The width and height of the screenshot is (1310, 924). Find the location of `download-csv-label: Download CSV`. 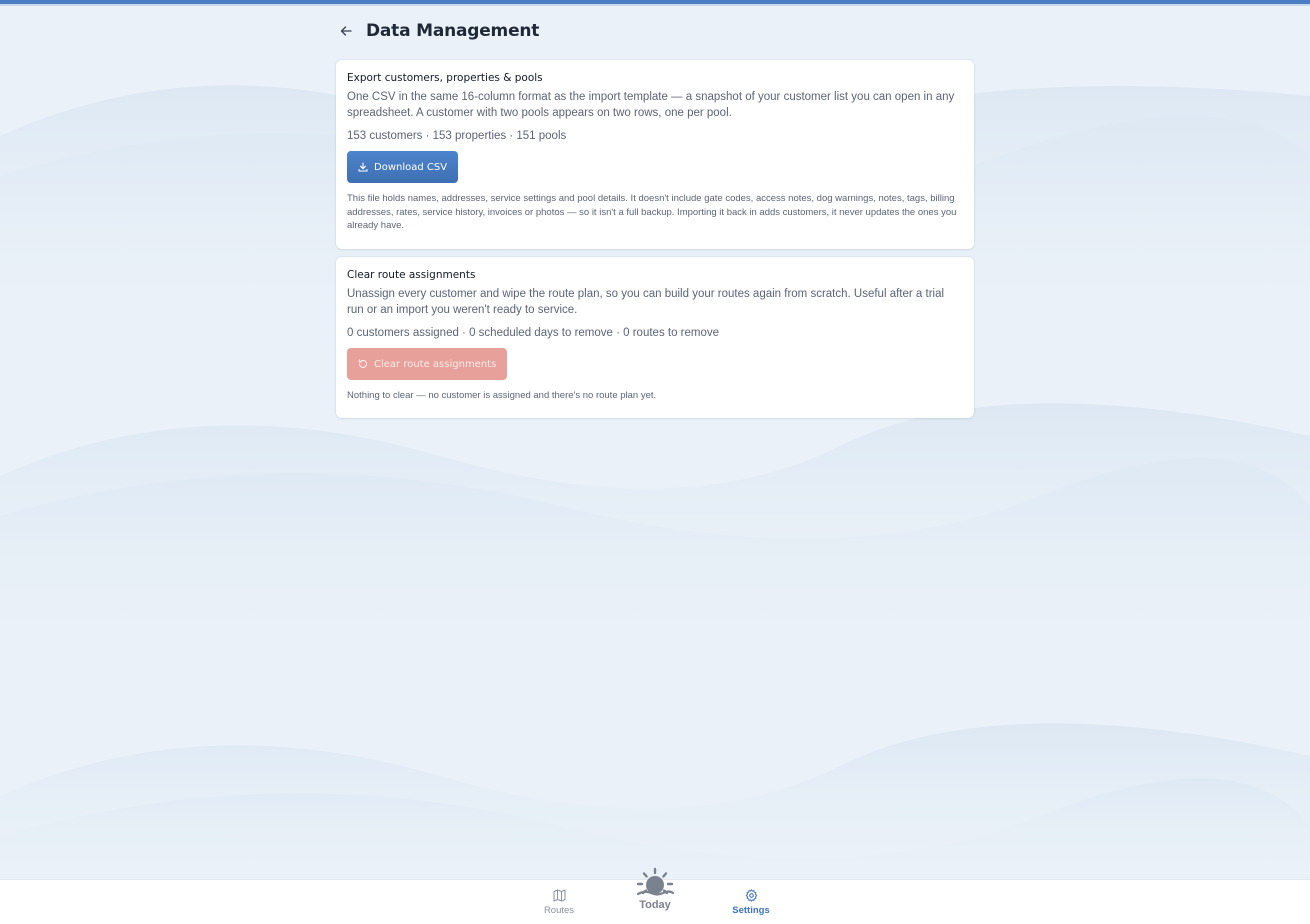

download-csv-label: Download CSV is located at coordinates (411, 167).